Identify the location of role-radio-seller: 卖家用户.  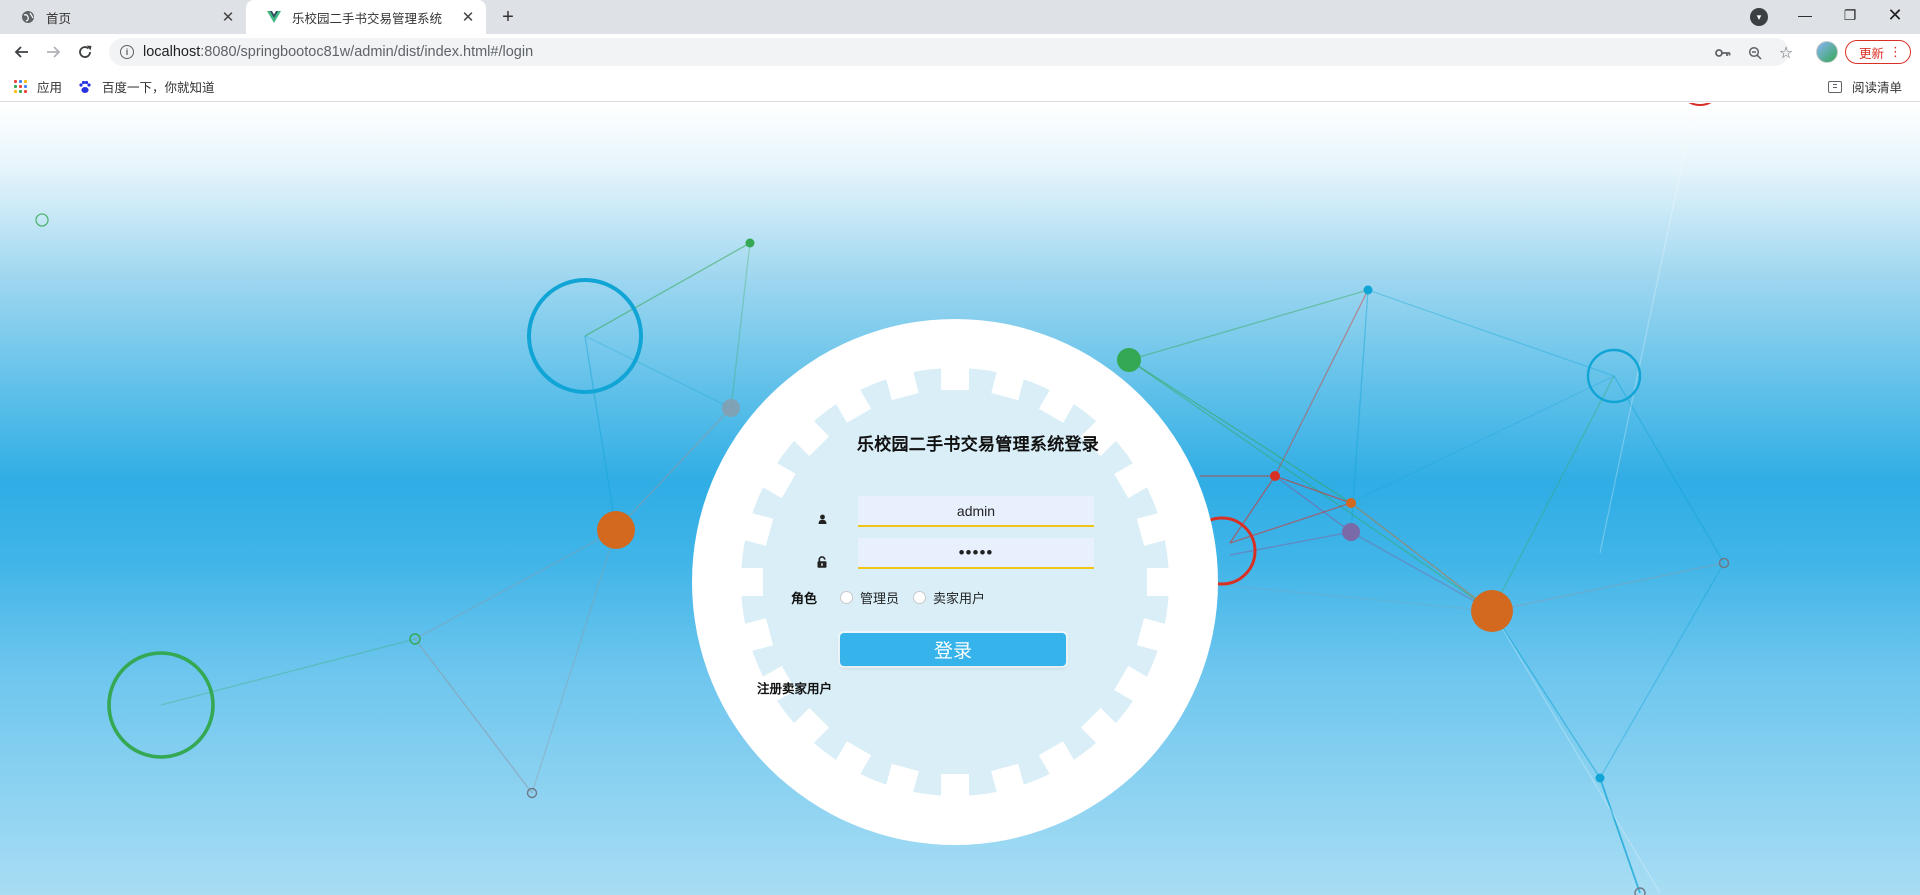
(949, 597).